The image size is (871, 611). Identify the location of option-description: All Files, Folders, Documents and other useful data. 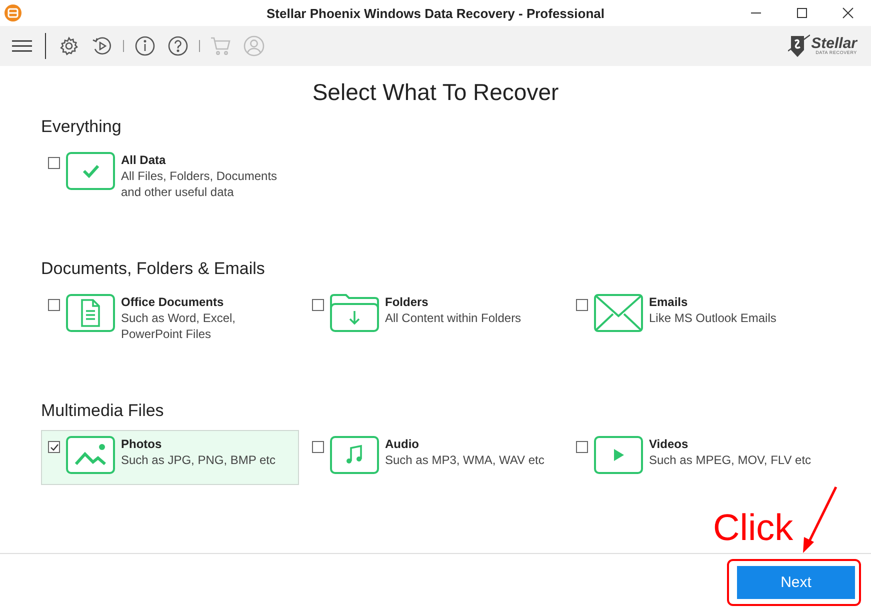
(199, 184).